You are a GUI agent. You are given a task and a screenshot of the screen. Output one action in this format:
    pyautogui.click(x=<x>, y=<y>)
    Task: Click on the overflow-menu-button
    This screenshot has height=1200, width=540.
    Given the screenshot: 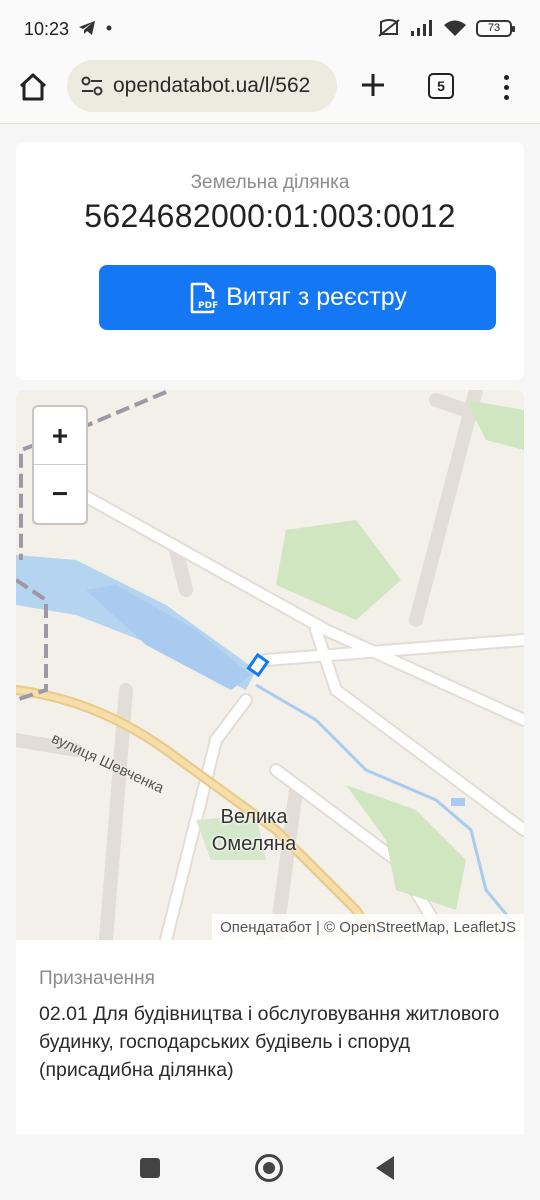 What is the action you would take?
    pyautogui.click(x=506, y=87)
    